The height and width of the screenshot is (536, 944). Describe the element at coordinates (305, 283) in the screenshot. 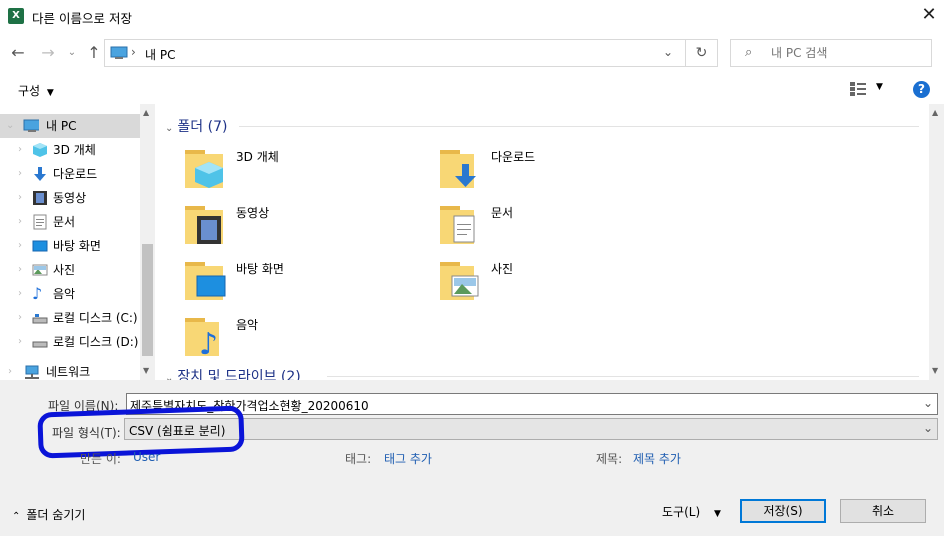

I see `folder-tile-desktop: 바탕 화면` at that location.